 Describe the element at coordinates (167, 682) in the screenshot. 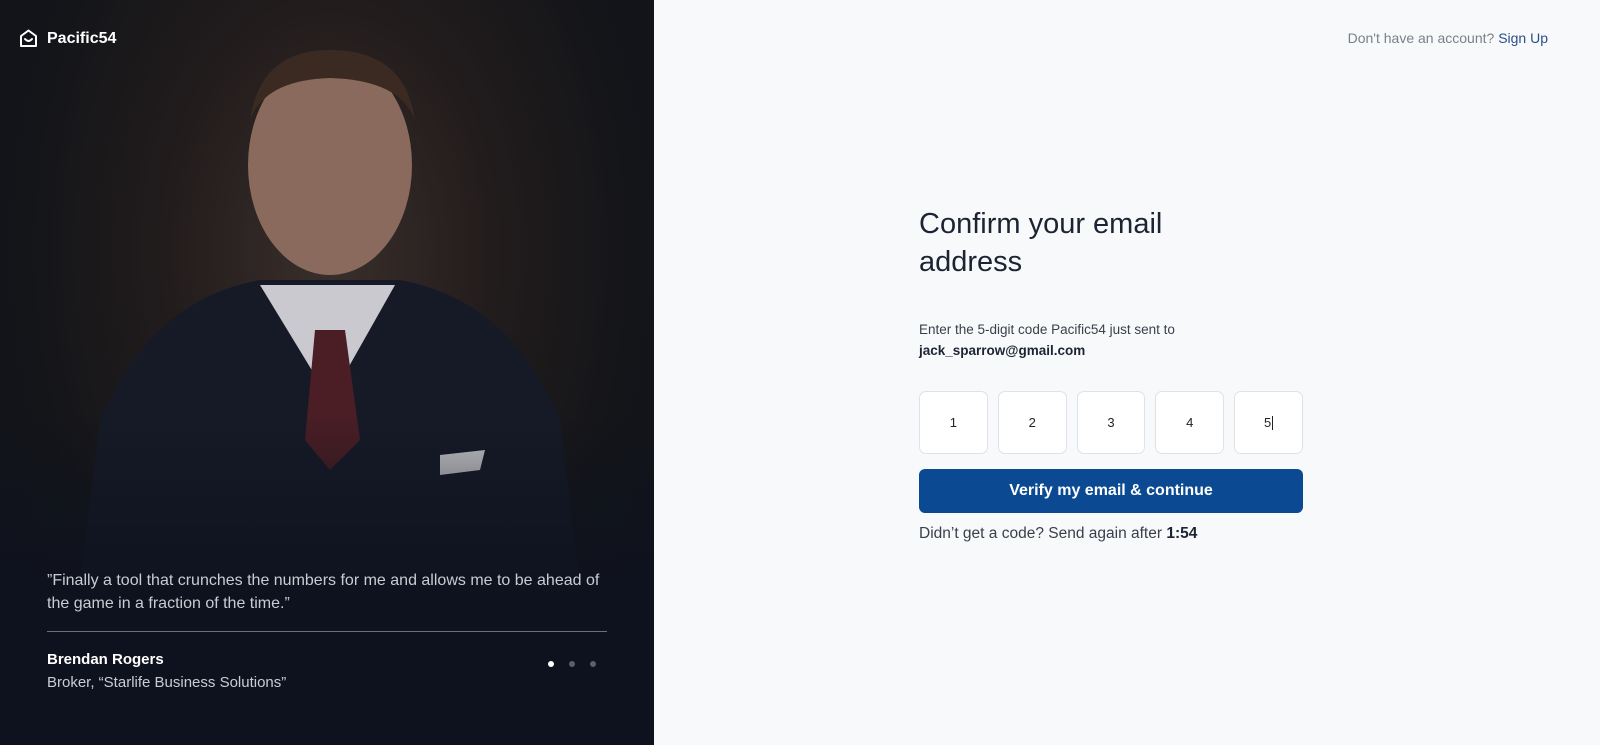

I see `testimonial-role: Broker, “Starlife Business Solutions”` at that location.